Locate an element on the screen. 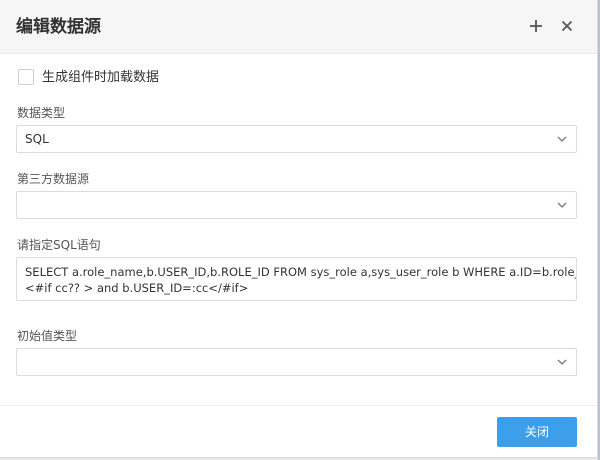 The height and width of the screenshot is (460, 600). close-icon is located at coordinates (567, 26).